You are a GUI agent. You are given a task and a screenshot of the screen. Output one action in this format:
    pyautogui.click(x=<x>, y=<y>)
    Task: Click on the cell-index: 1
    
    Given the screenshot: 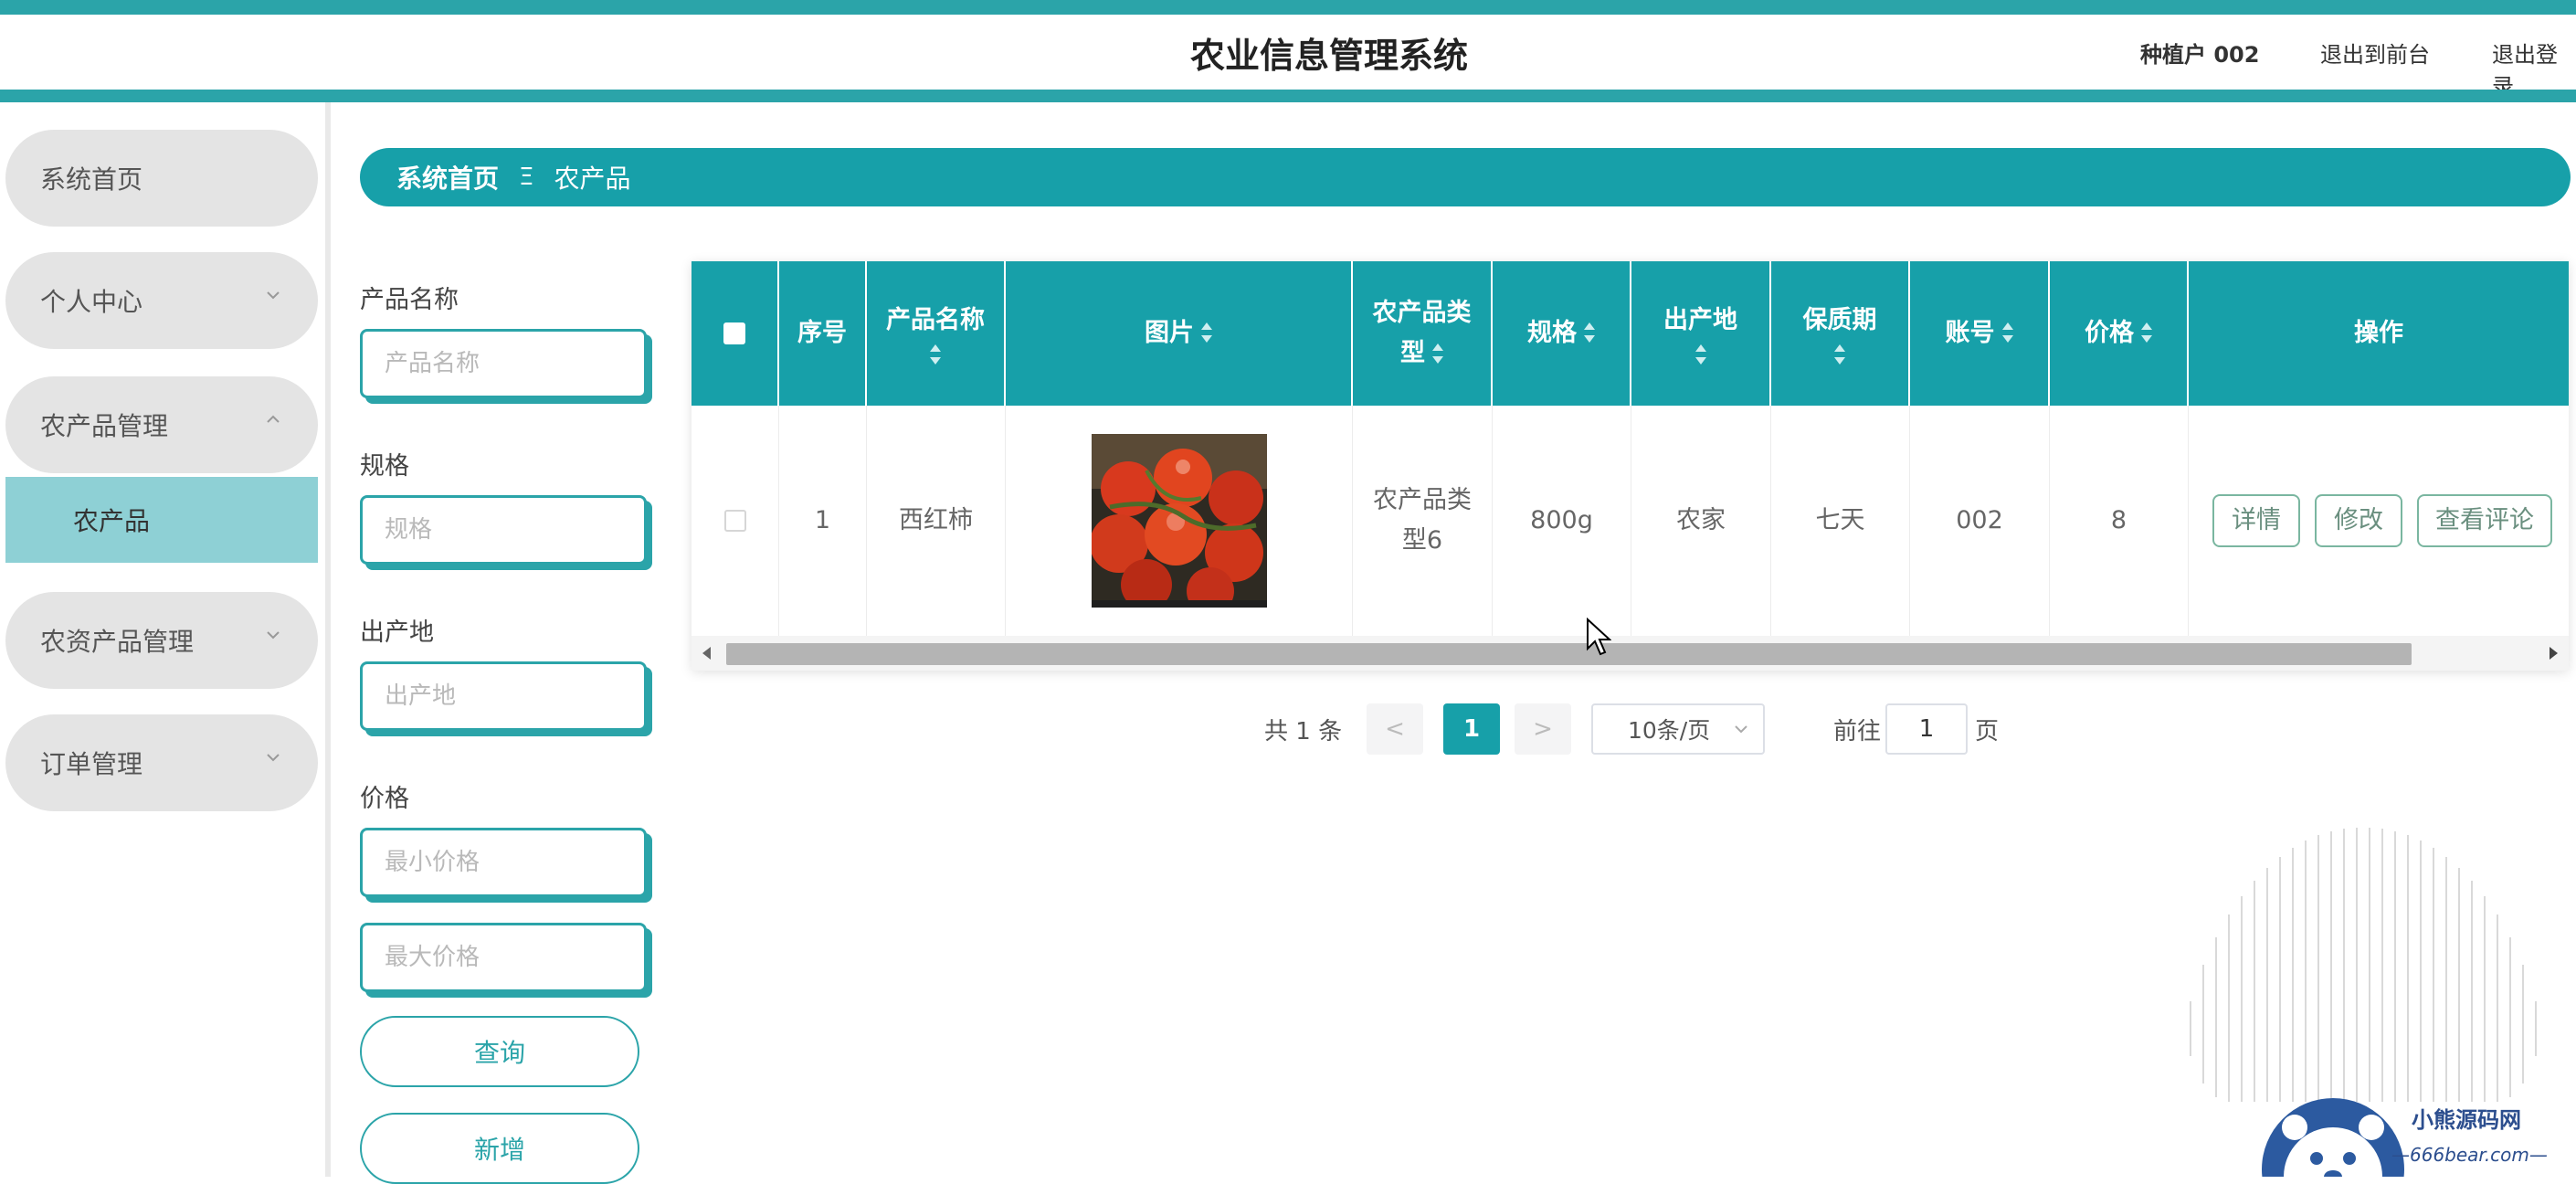 What is the action you would take?
    pyautogui.click(x=823, y=521)
    